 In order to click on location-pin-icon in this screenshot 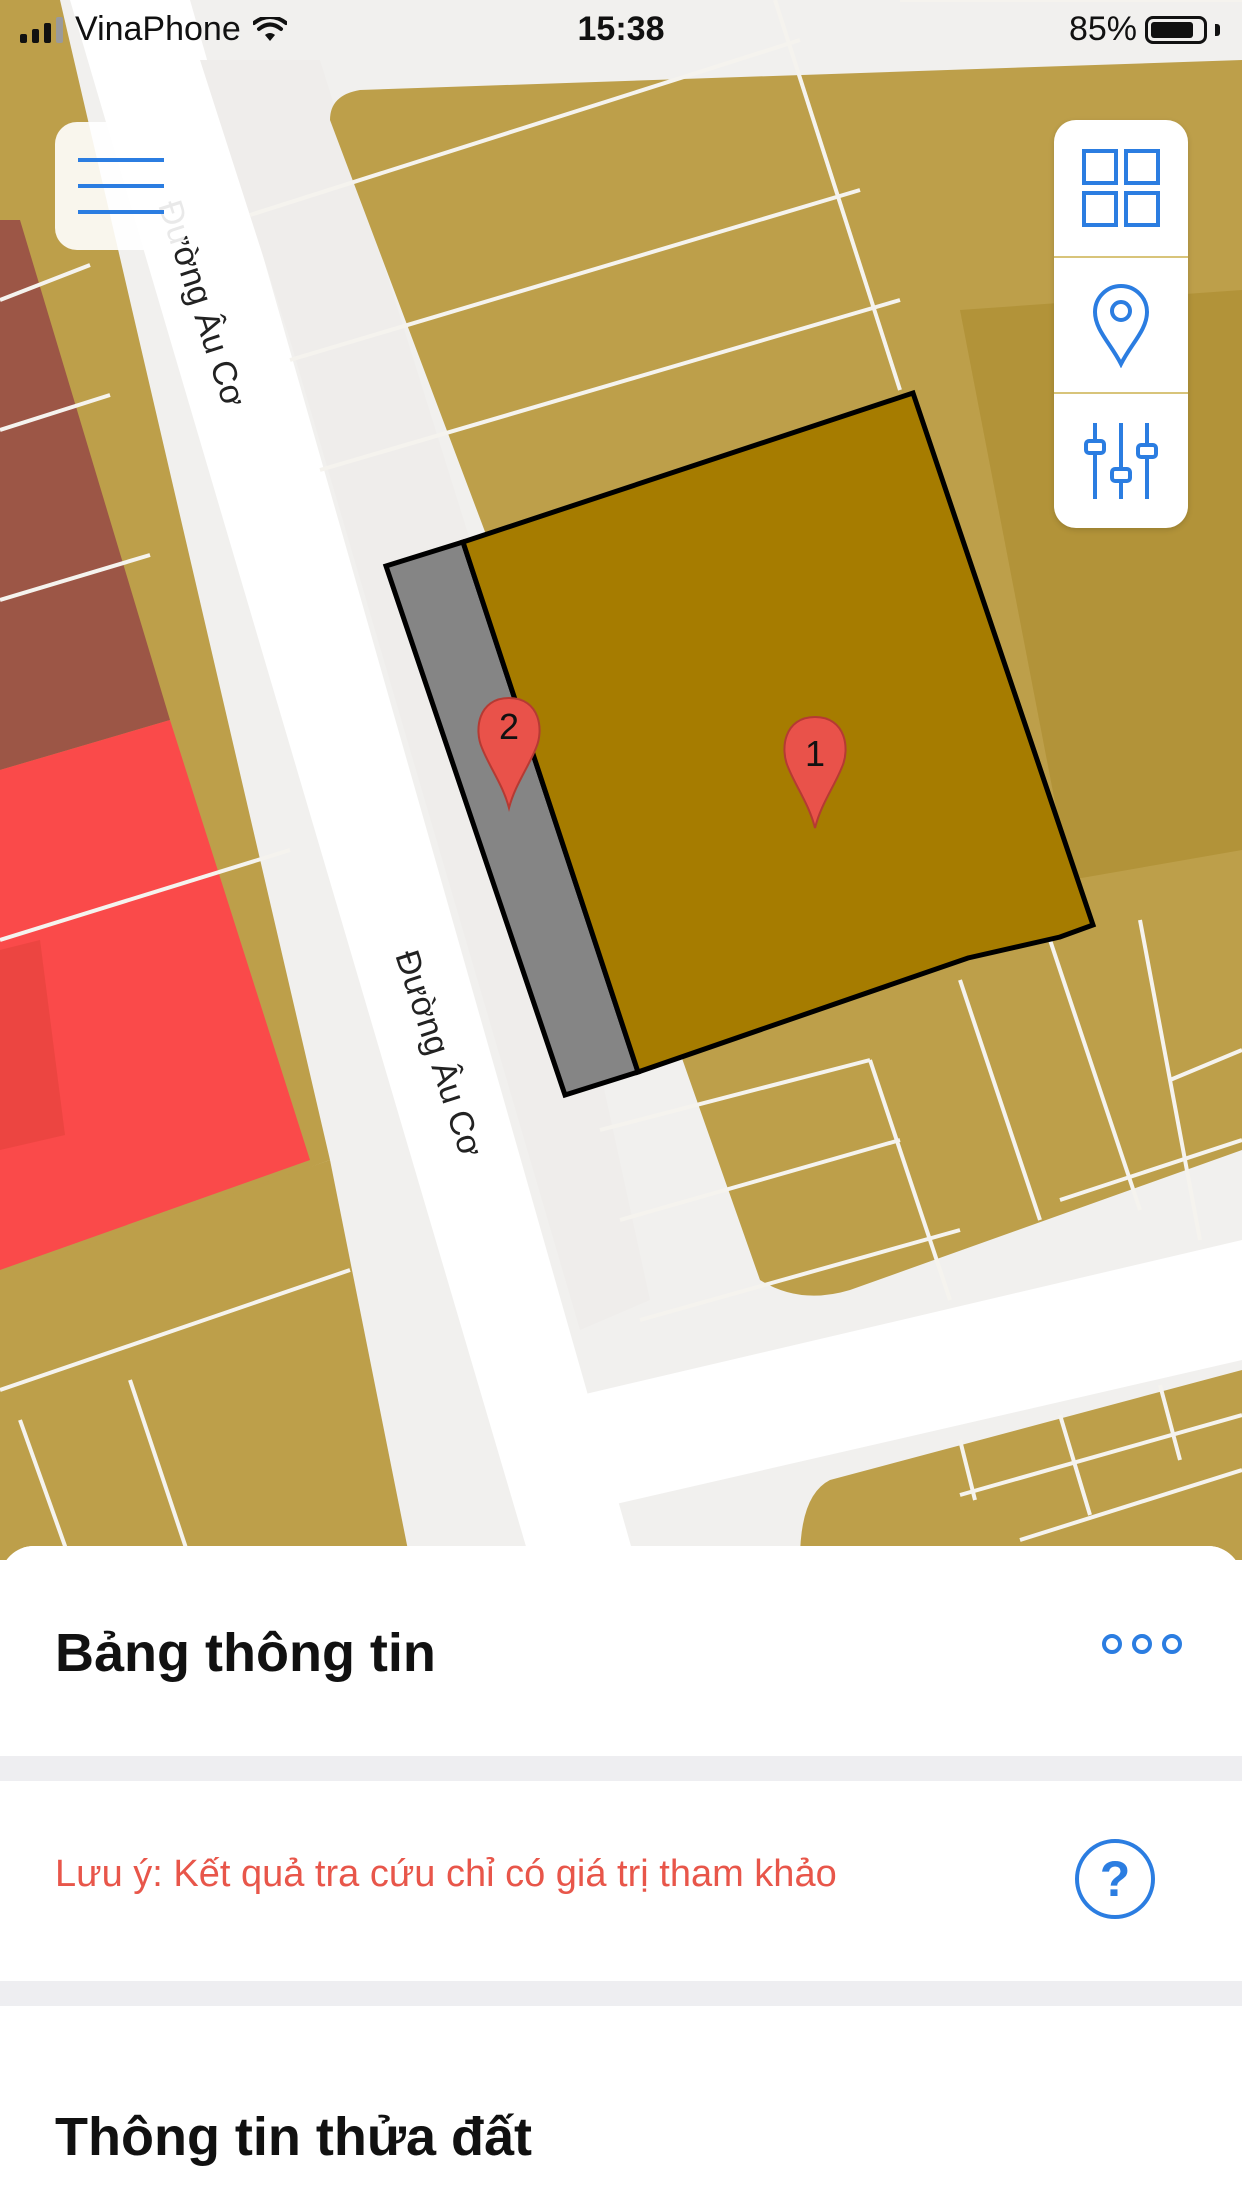, I will do `click(1121, 326)`.